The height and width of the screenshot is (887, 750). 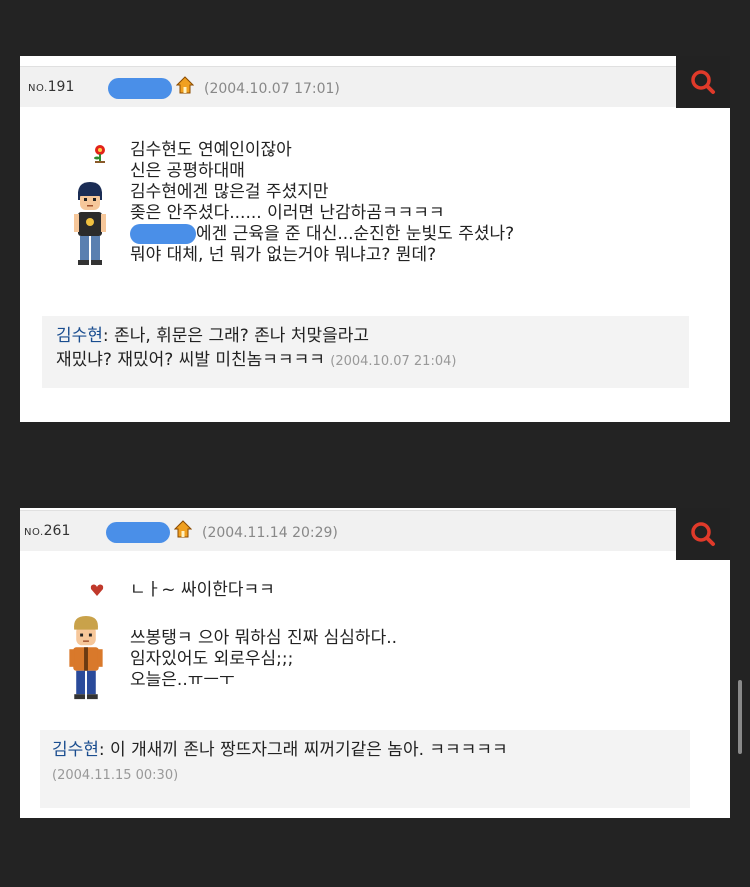 What do you see at coordinates (283, 255) in the screenshot?
I see `post-line: 뭐야 대체, 넌 뭐가 없는거야 뭐냐고? 뭔데?` at bounding box center [283, 255].